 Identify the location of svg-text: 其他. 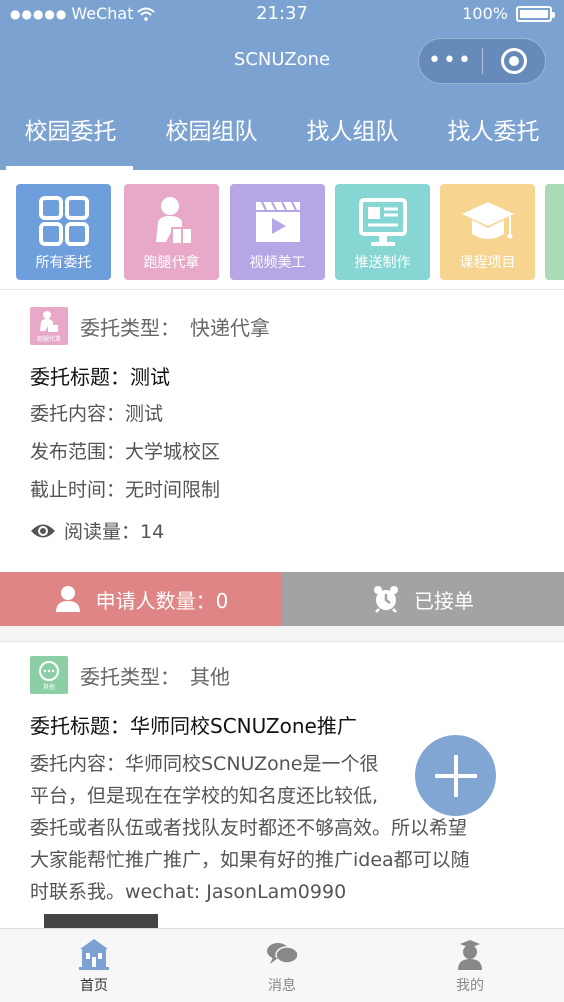
(49, 687).